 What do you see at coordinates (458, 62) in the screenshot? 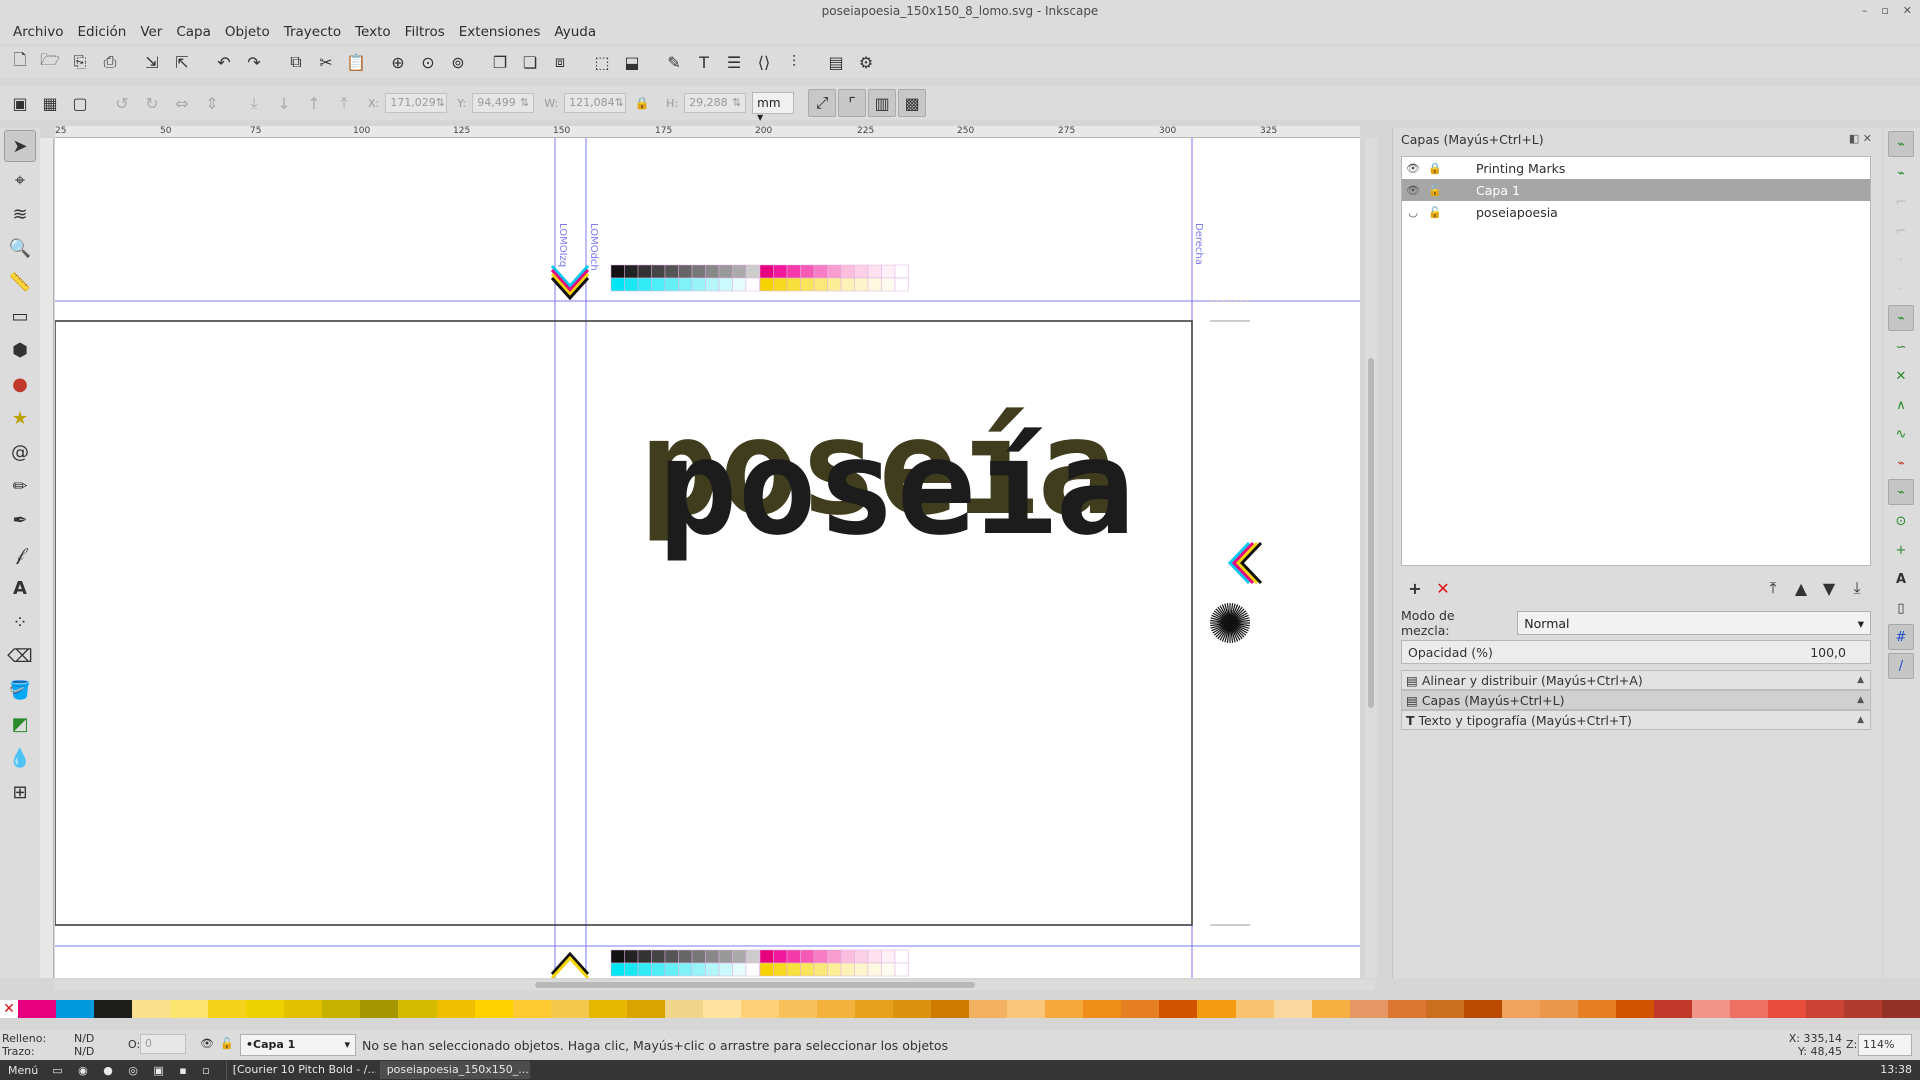
I see `zoom-page-icon: ⊚` at bounding box center [458, 62].